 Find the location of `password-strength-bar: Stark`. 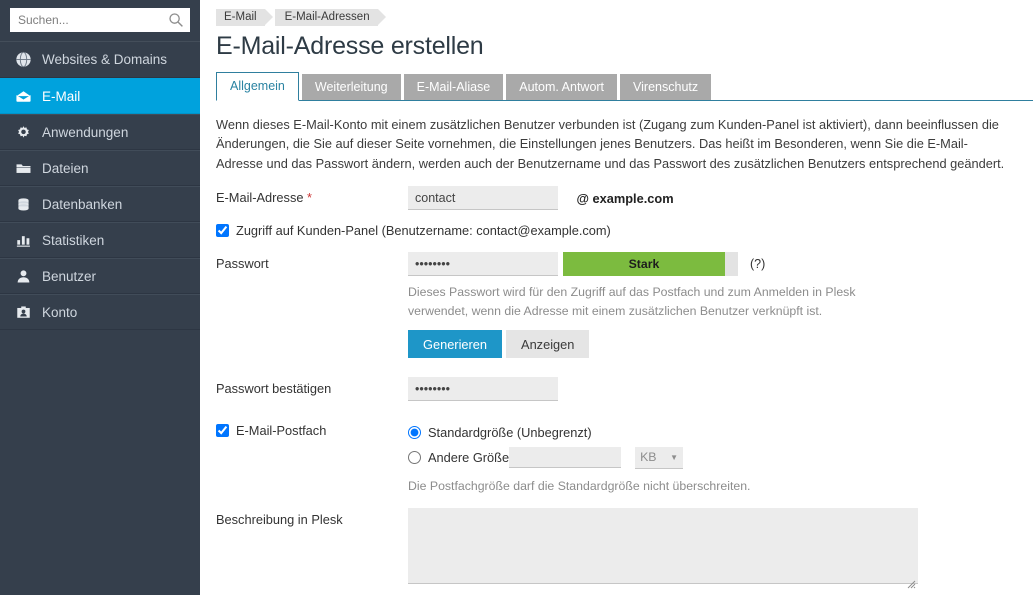

password-strength-bar: Stark is located at coordinates (650, 264).